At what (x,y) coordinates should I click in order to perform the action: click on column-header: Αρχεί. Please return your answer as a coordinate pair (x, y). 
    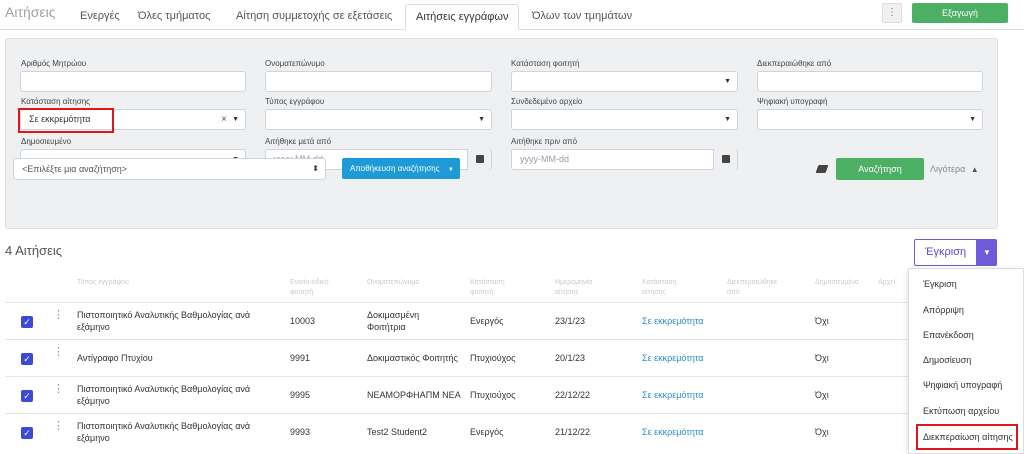
    Looking at the image, I should click on (887, 282).